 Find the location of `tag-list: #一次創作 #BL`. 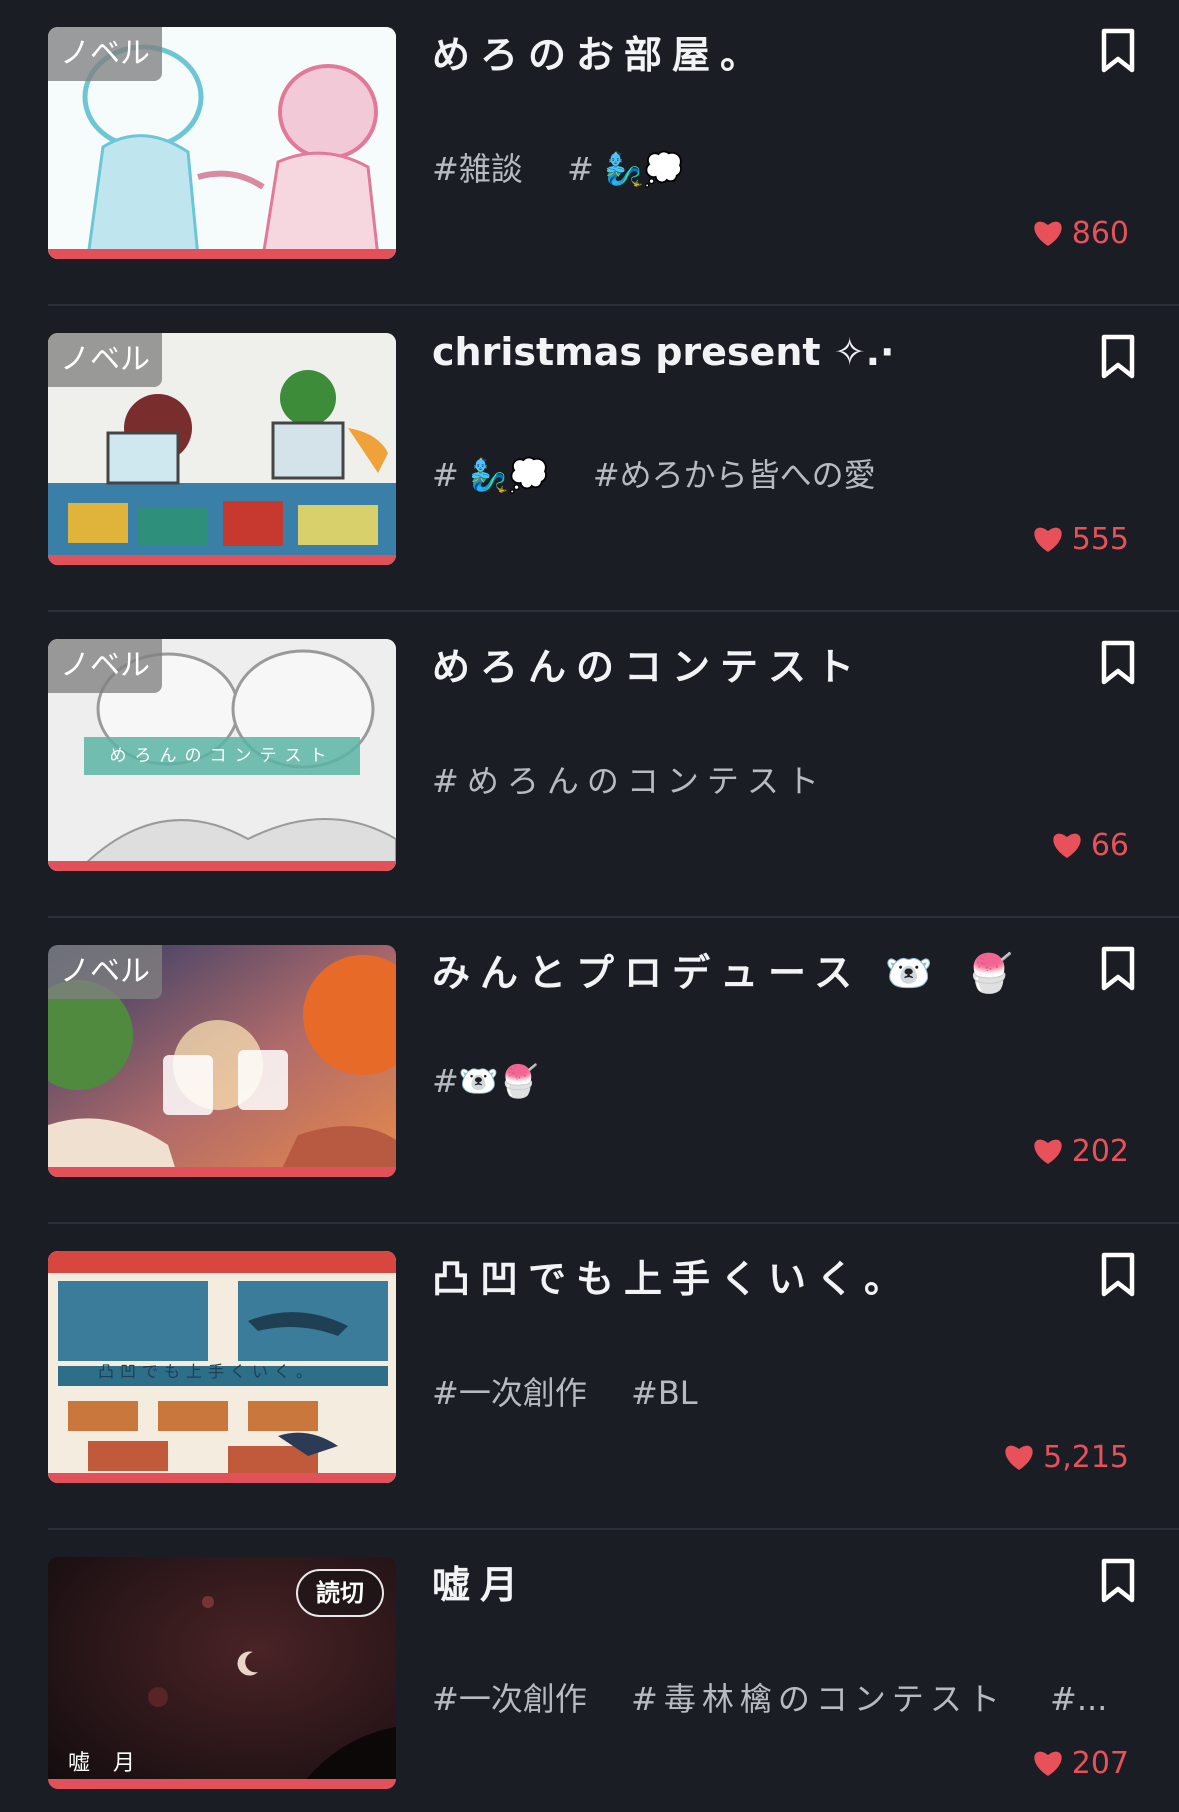

tag-list: #一次創作 #BL is located at coordinates (777, 1391).